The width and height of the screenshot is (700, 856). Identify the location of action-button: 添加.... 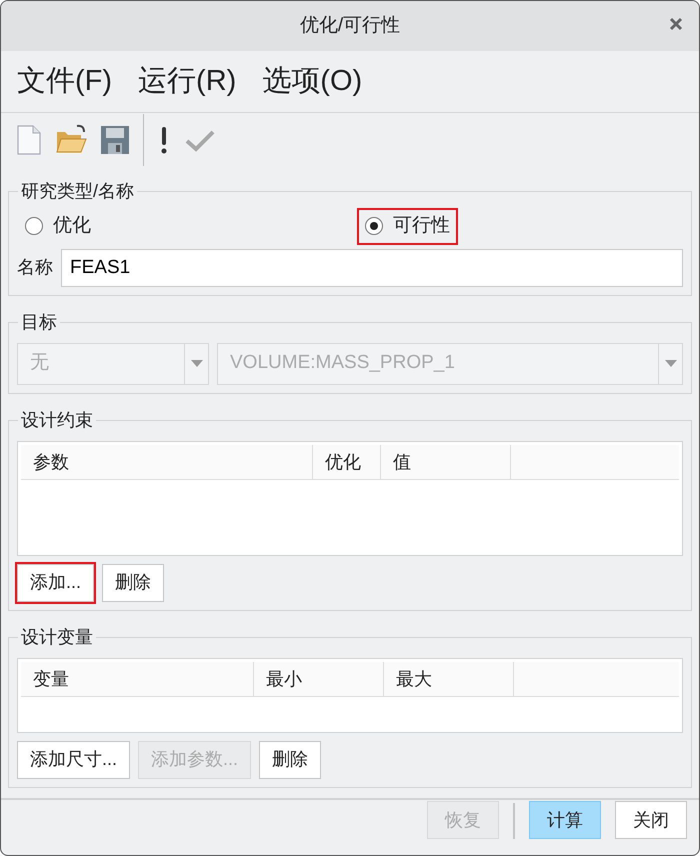
(55, 583).